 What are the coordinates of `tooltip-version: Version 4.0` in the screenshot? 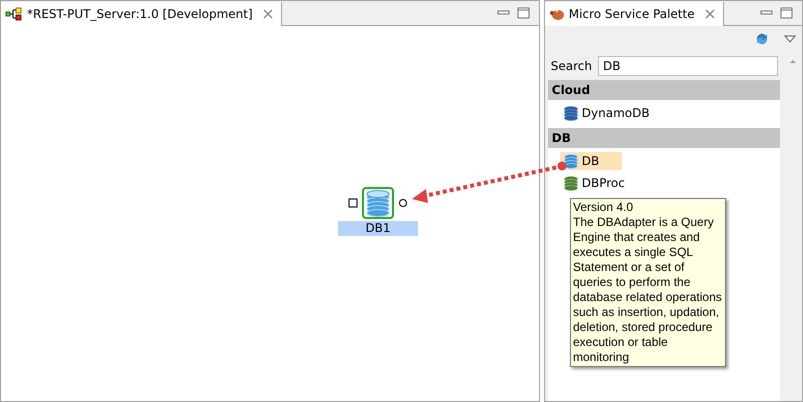 It's located at (603, 207).